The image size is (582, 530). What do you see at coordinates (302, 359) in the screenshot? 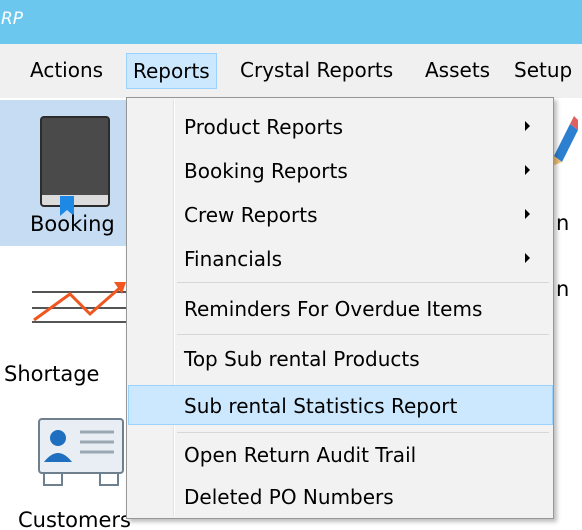
I see `menu-item-label: Top Sub rental Products` at bounding box center [302, 359].